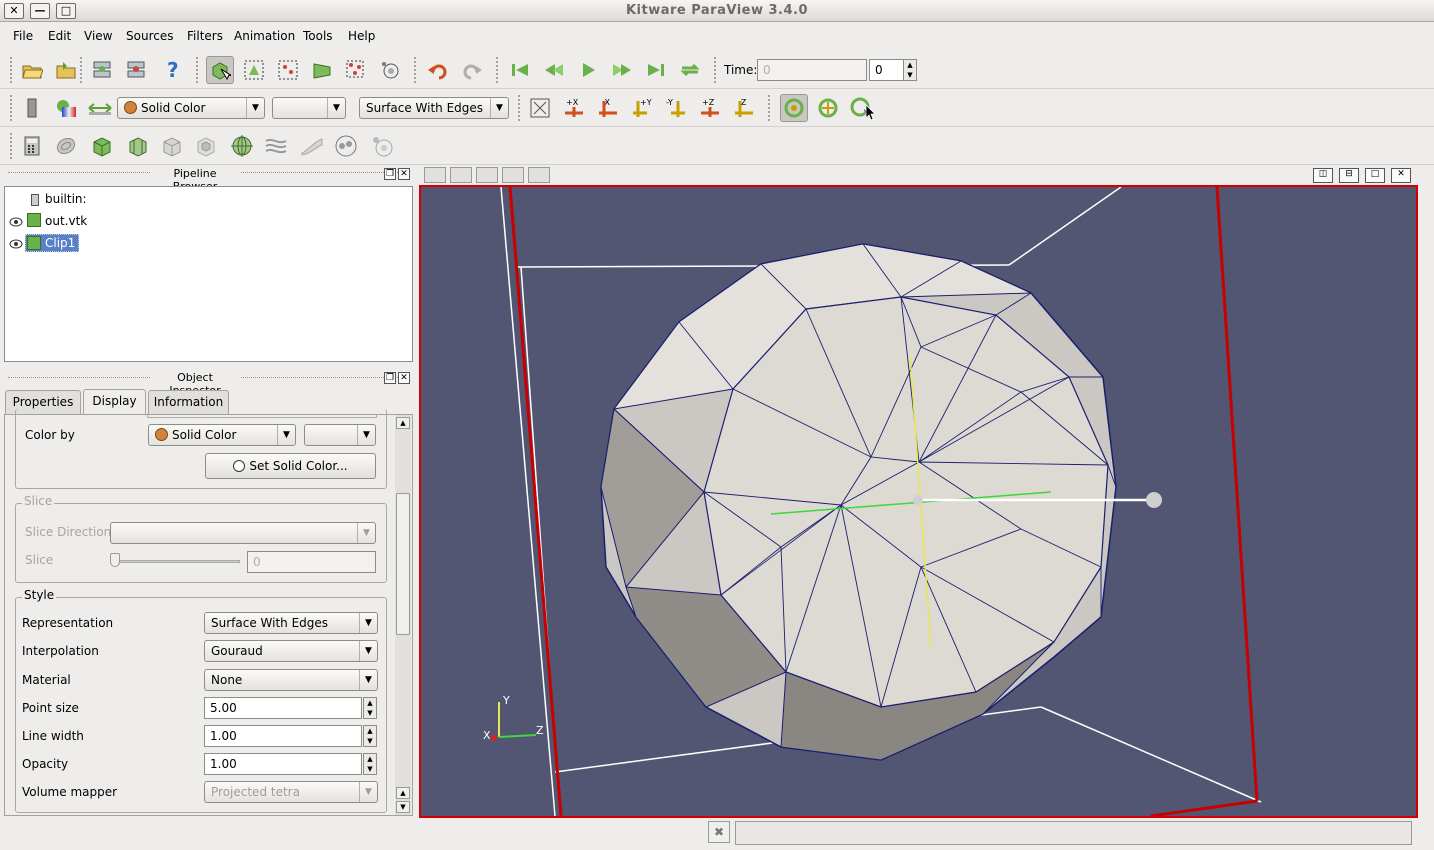  I want to click on open-file-icon, so click(32, 70).